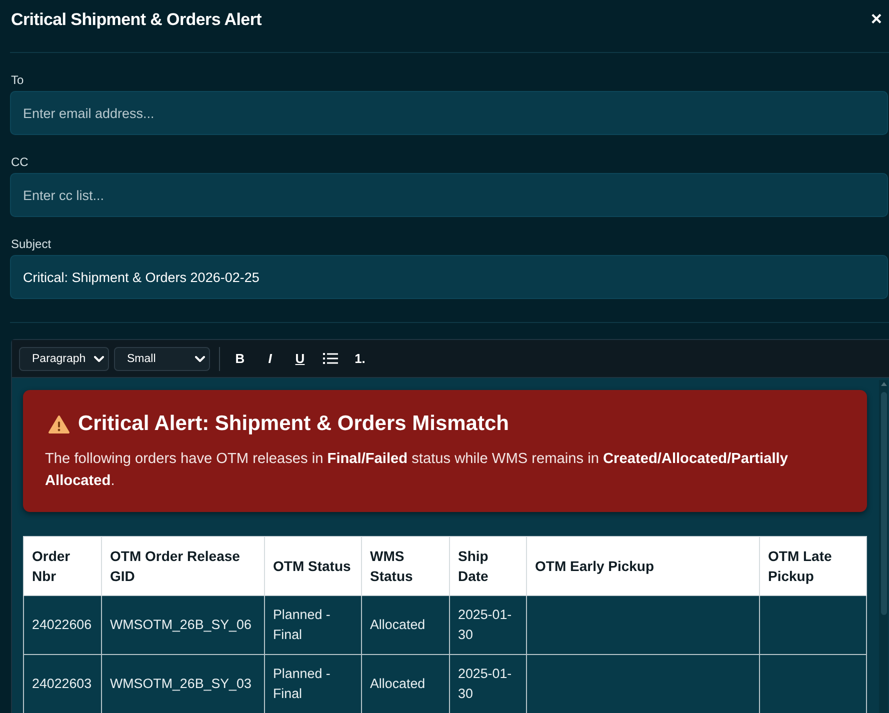 Image resolution: width=889 pixels, height=713 pixels. What do you see at coordinates (883, 384) in the screenshot?
I see `scroll-up-arrow-icon` at bounding box center [883, 384].